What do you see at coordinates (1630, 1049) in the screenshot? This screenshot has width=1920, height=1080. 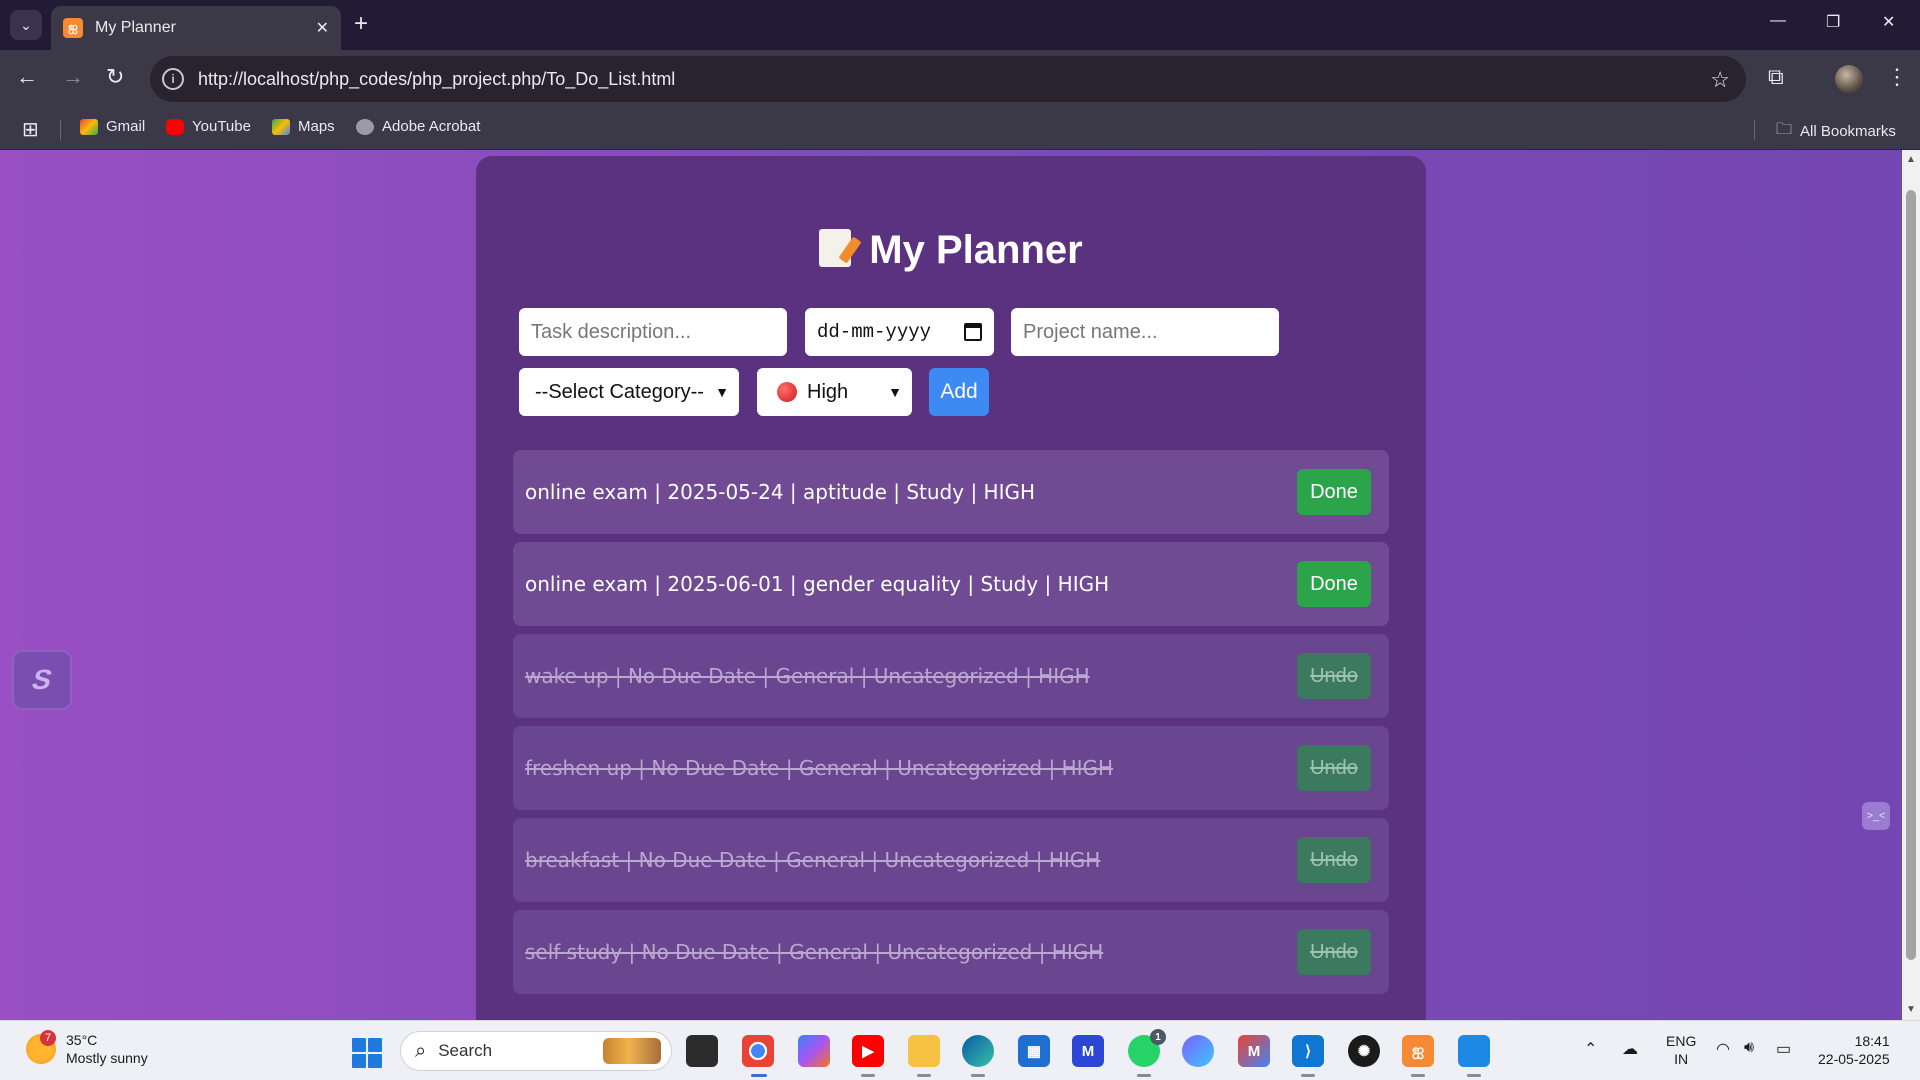 I see `onedrive-cloud-icon: ☁` at bounding box center [1630, 1049].